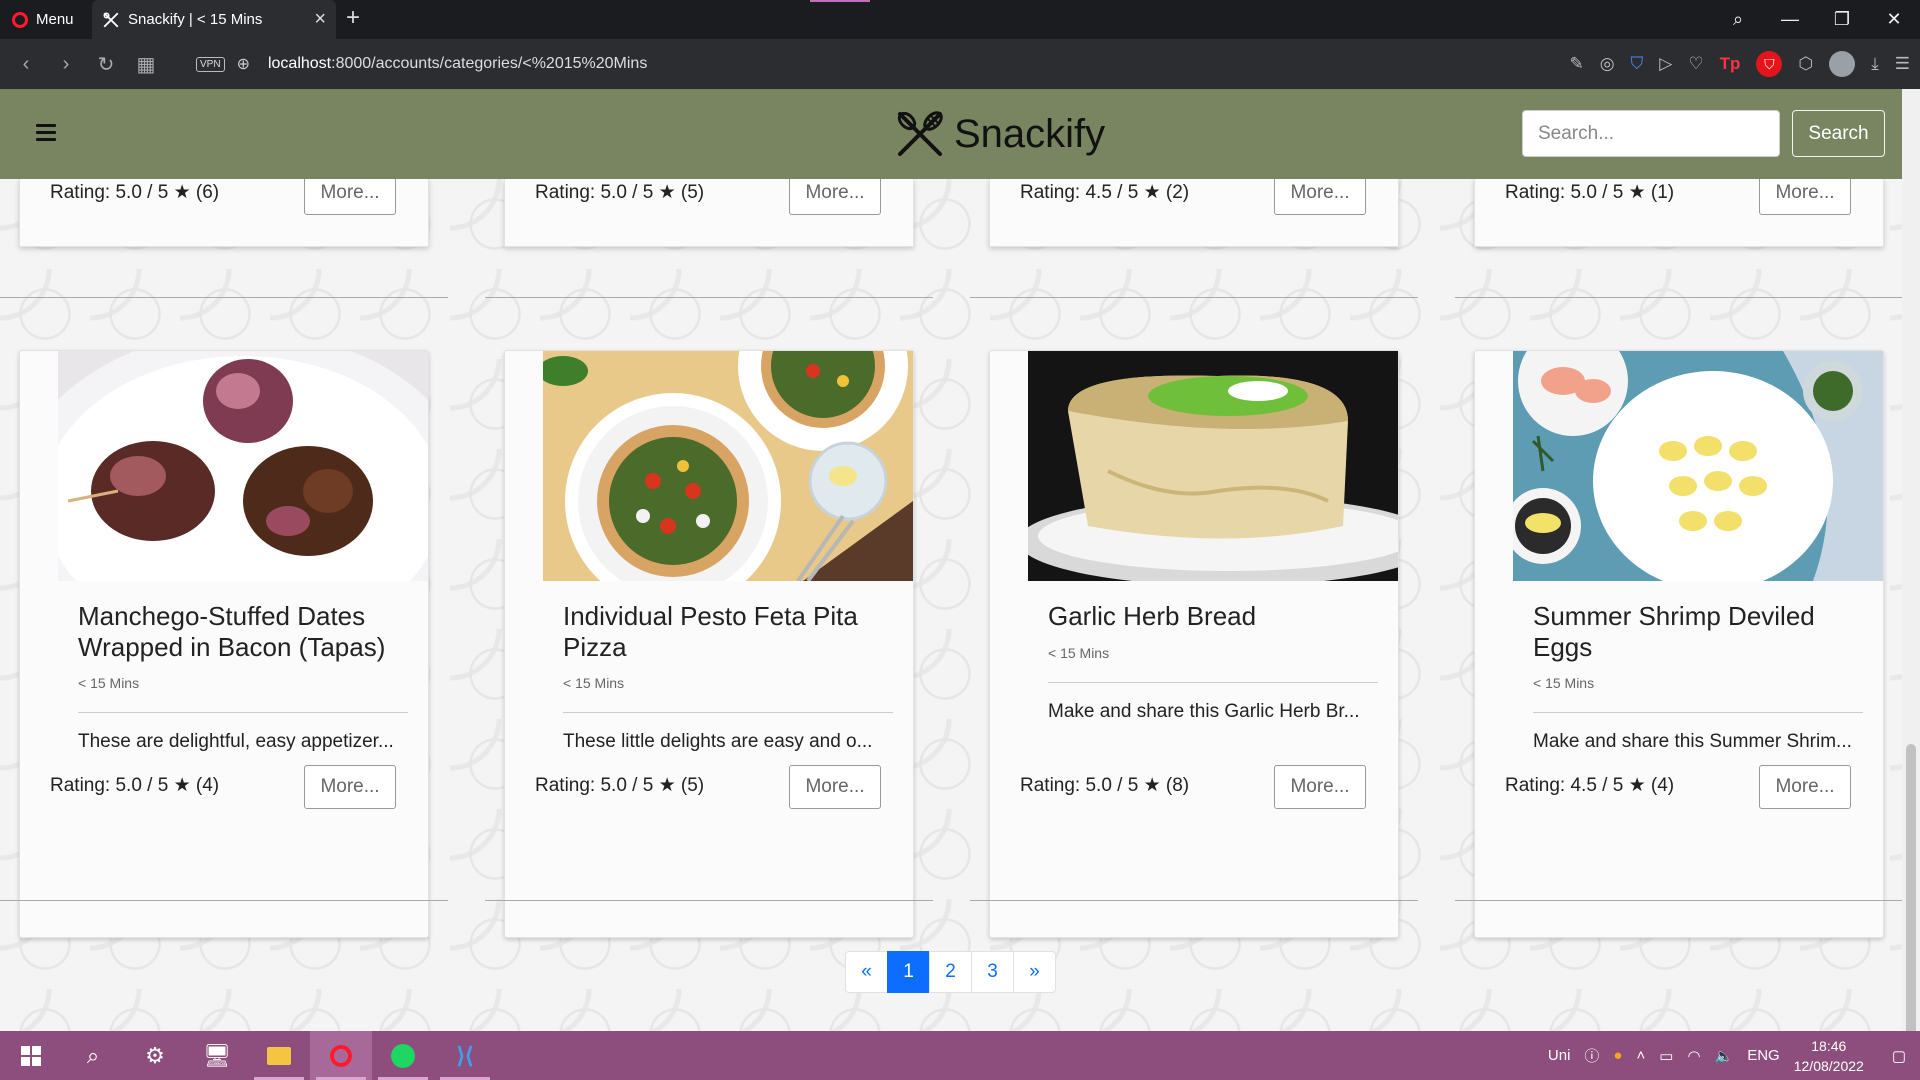  I want to click on card-rating: Rating: 4.5 / 5 ★ (2), so click(1105, 192).